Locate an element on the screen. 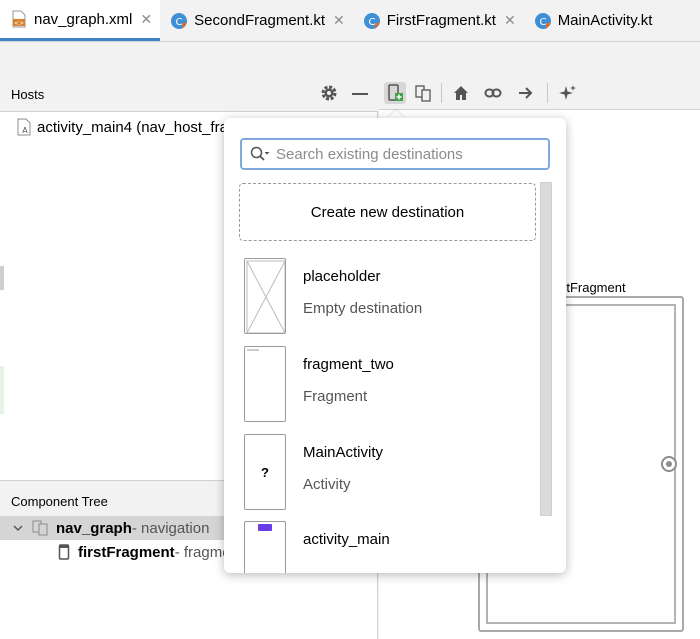  nested-graph-icon is located at coordinates (423, 93).